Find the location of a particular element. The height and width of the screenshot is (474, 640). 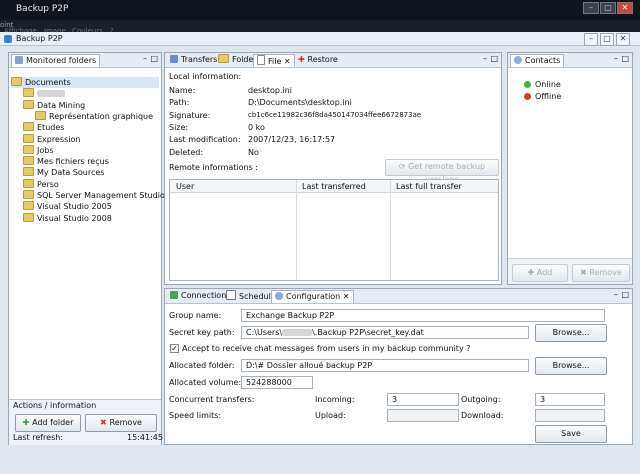

app-title: Backup P2P is located at coordinates (39, 38).